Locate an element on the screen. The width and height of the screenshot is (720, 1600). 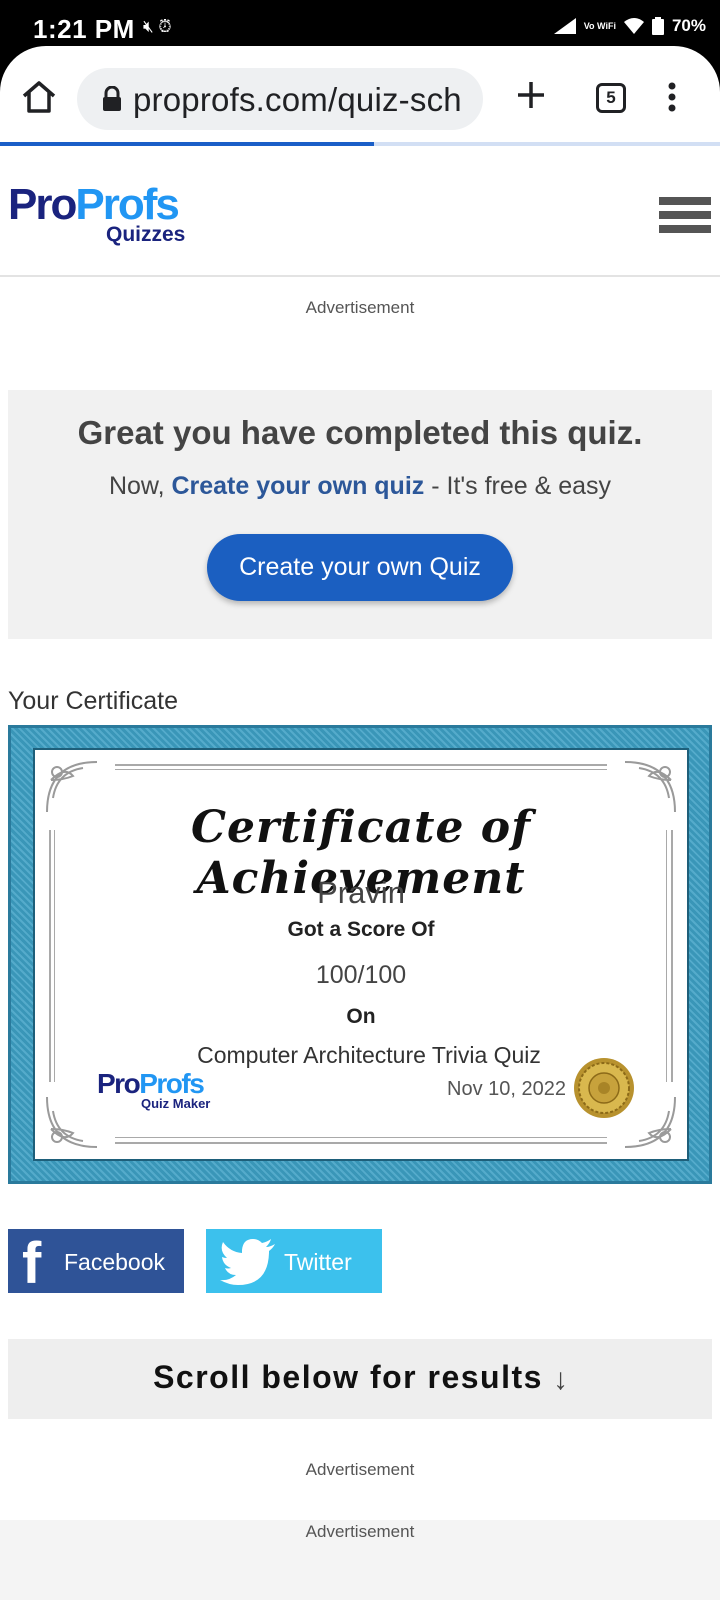
logo-sub: Quizzes is located at coordinates (146, 234).